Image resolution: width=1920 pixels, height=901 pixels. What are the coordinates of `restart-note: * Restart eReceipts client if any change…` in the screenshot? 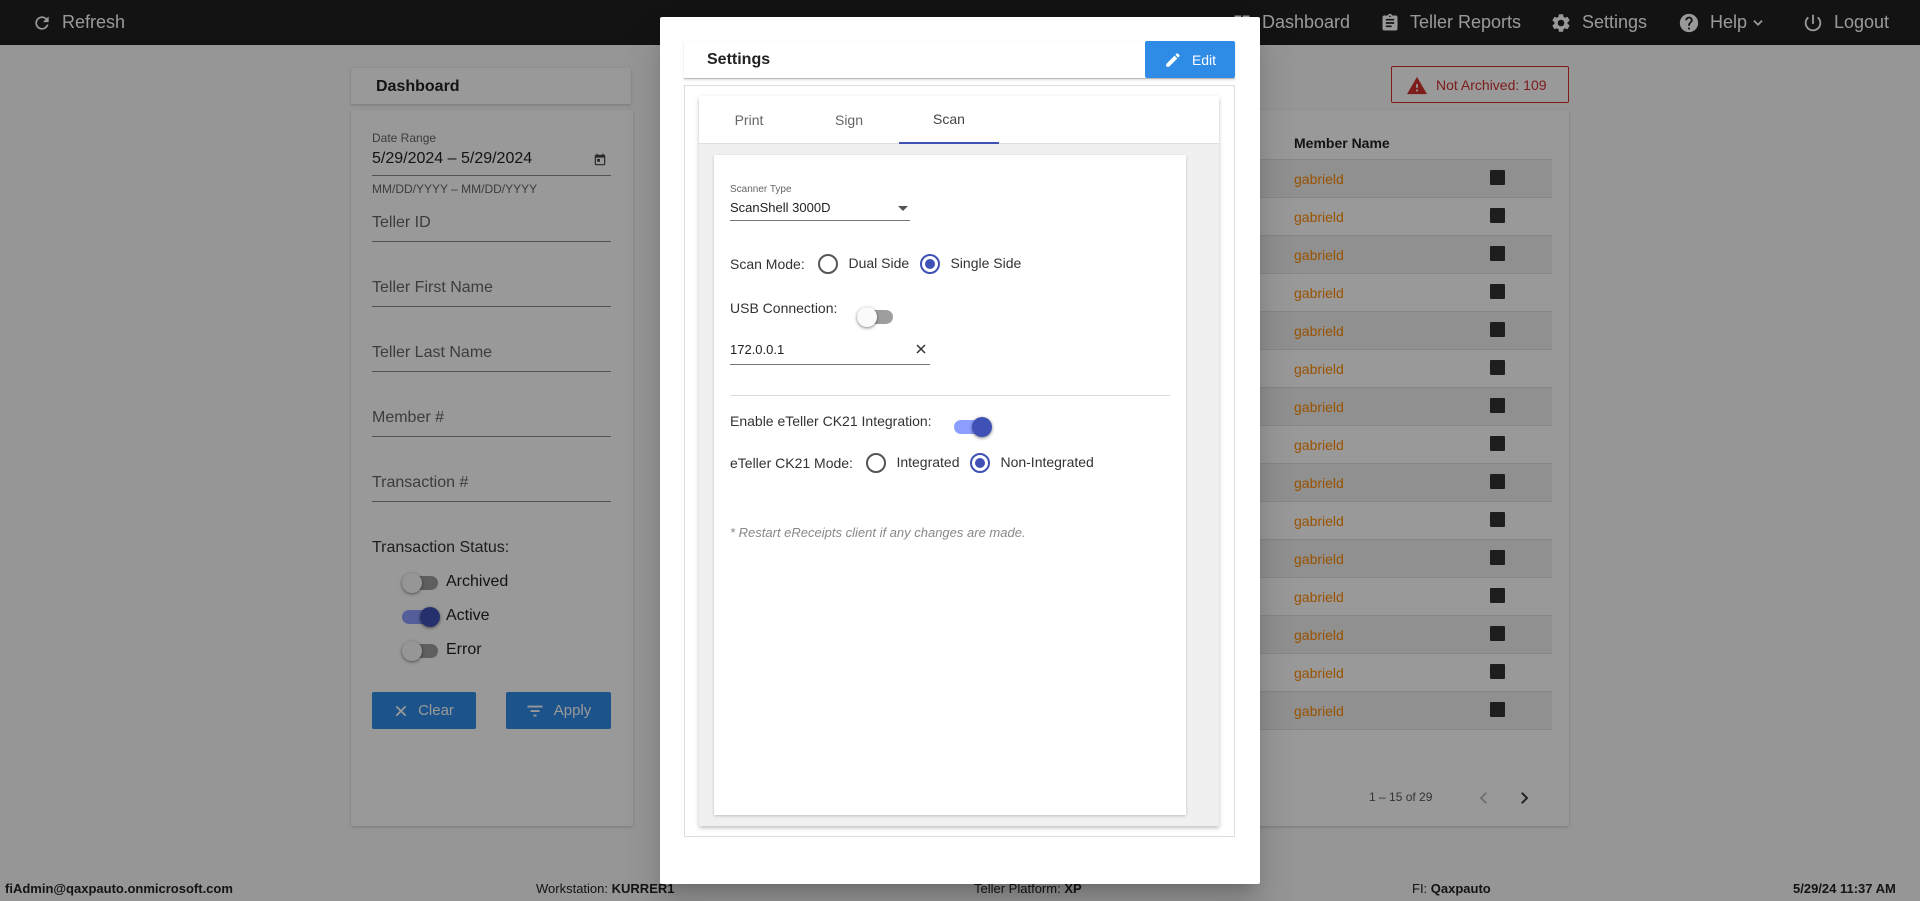 It's located at (878, 532).